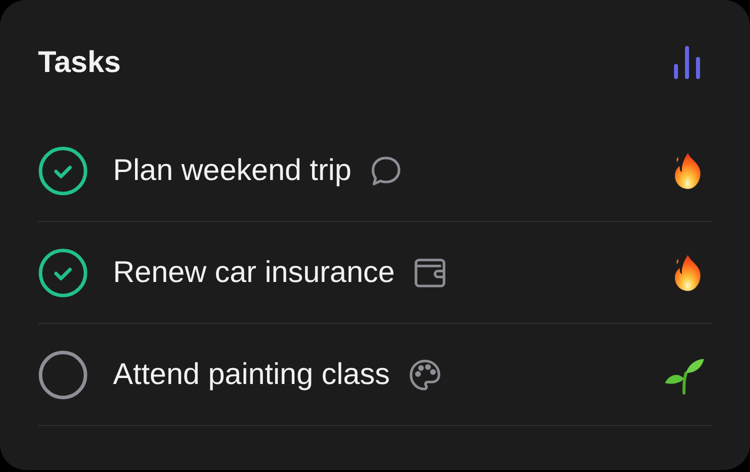 This screenshot has width=750, height=472. What do you see at coordinates (63, 375) in the screenshot?
I see `empty-circle` at bounding box center [63, 375].